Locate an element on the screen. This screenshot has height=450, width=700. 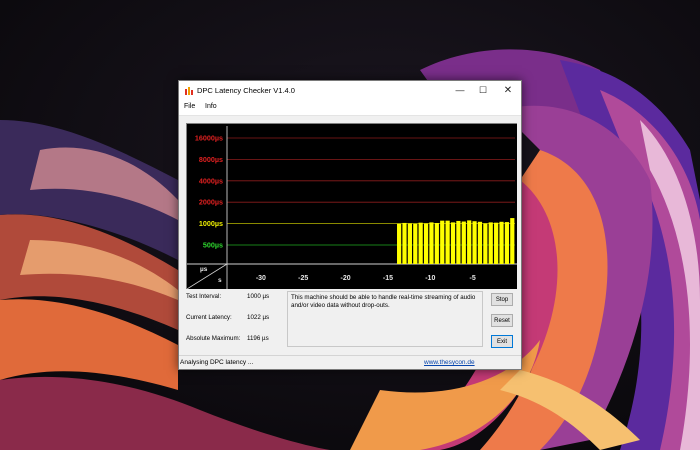
current-latency-label: Current Latency: is located at coordinates (209, 317).